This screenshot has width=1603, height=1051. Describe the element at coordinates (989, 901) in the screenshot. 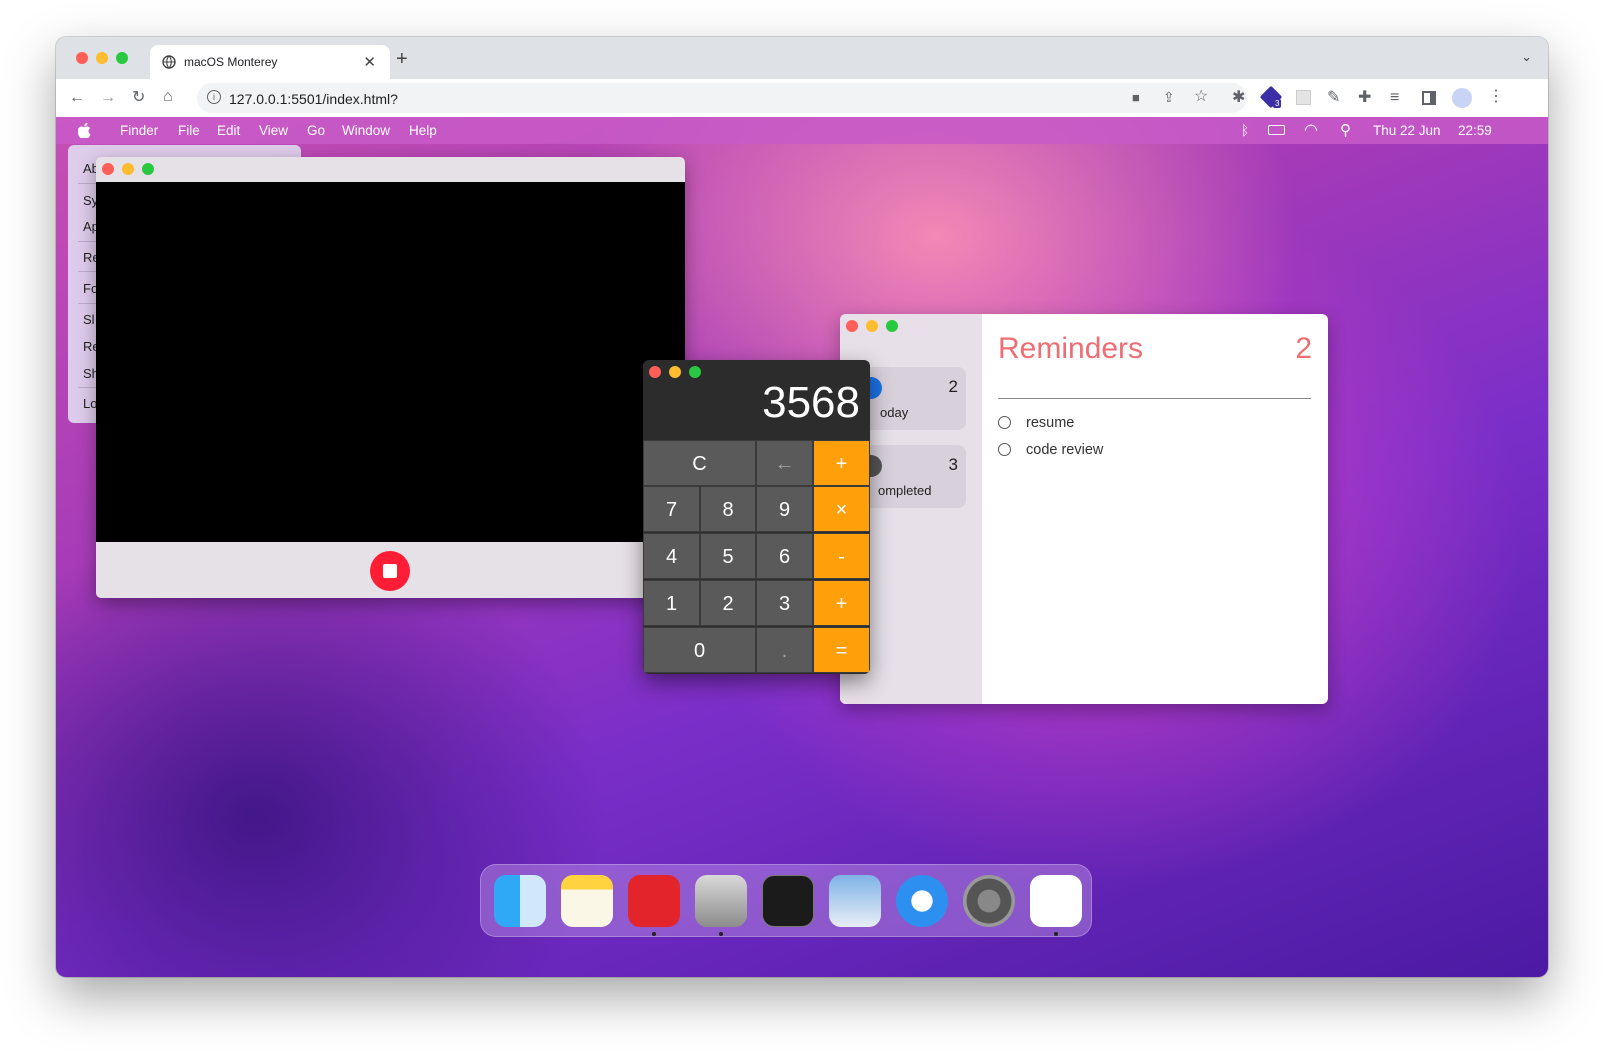

I see `system-preferences-icon` at that location.